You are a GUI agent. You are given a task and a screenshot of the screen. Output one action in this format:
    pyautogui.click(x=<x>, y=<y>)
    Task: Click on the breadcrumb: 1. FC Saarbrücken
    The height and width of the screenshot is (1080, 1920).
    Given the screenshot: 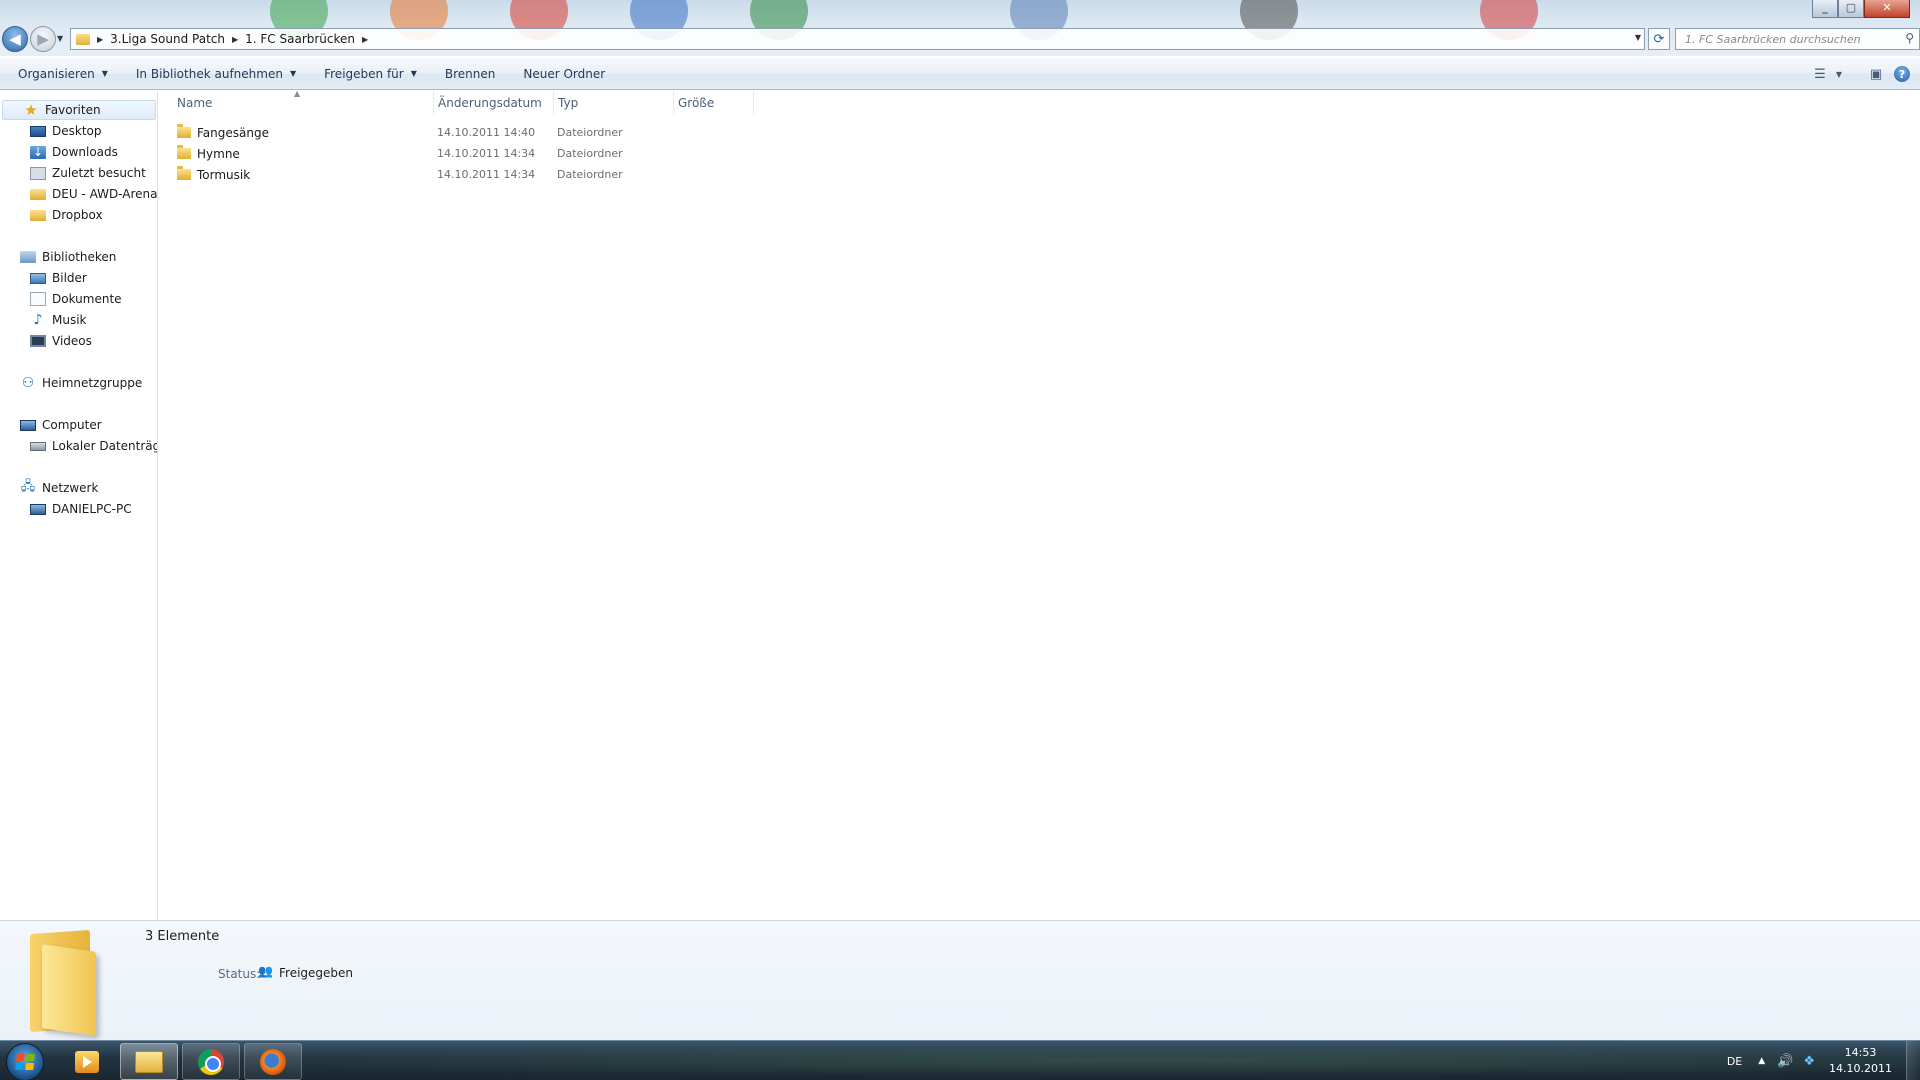 What is the action you would take?
    pyautogui.click(x=300, y=39)
    